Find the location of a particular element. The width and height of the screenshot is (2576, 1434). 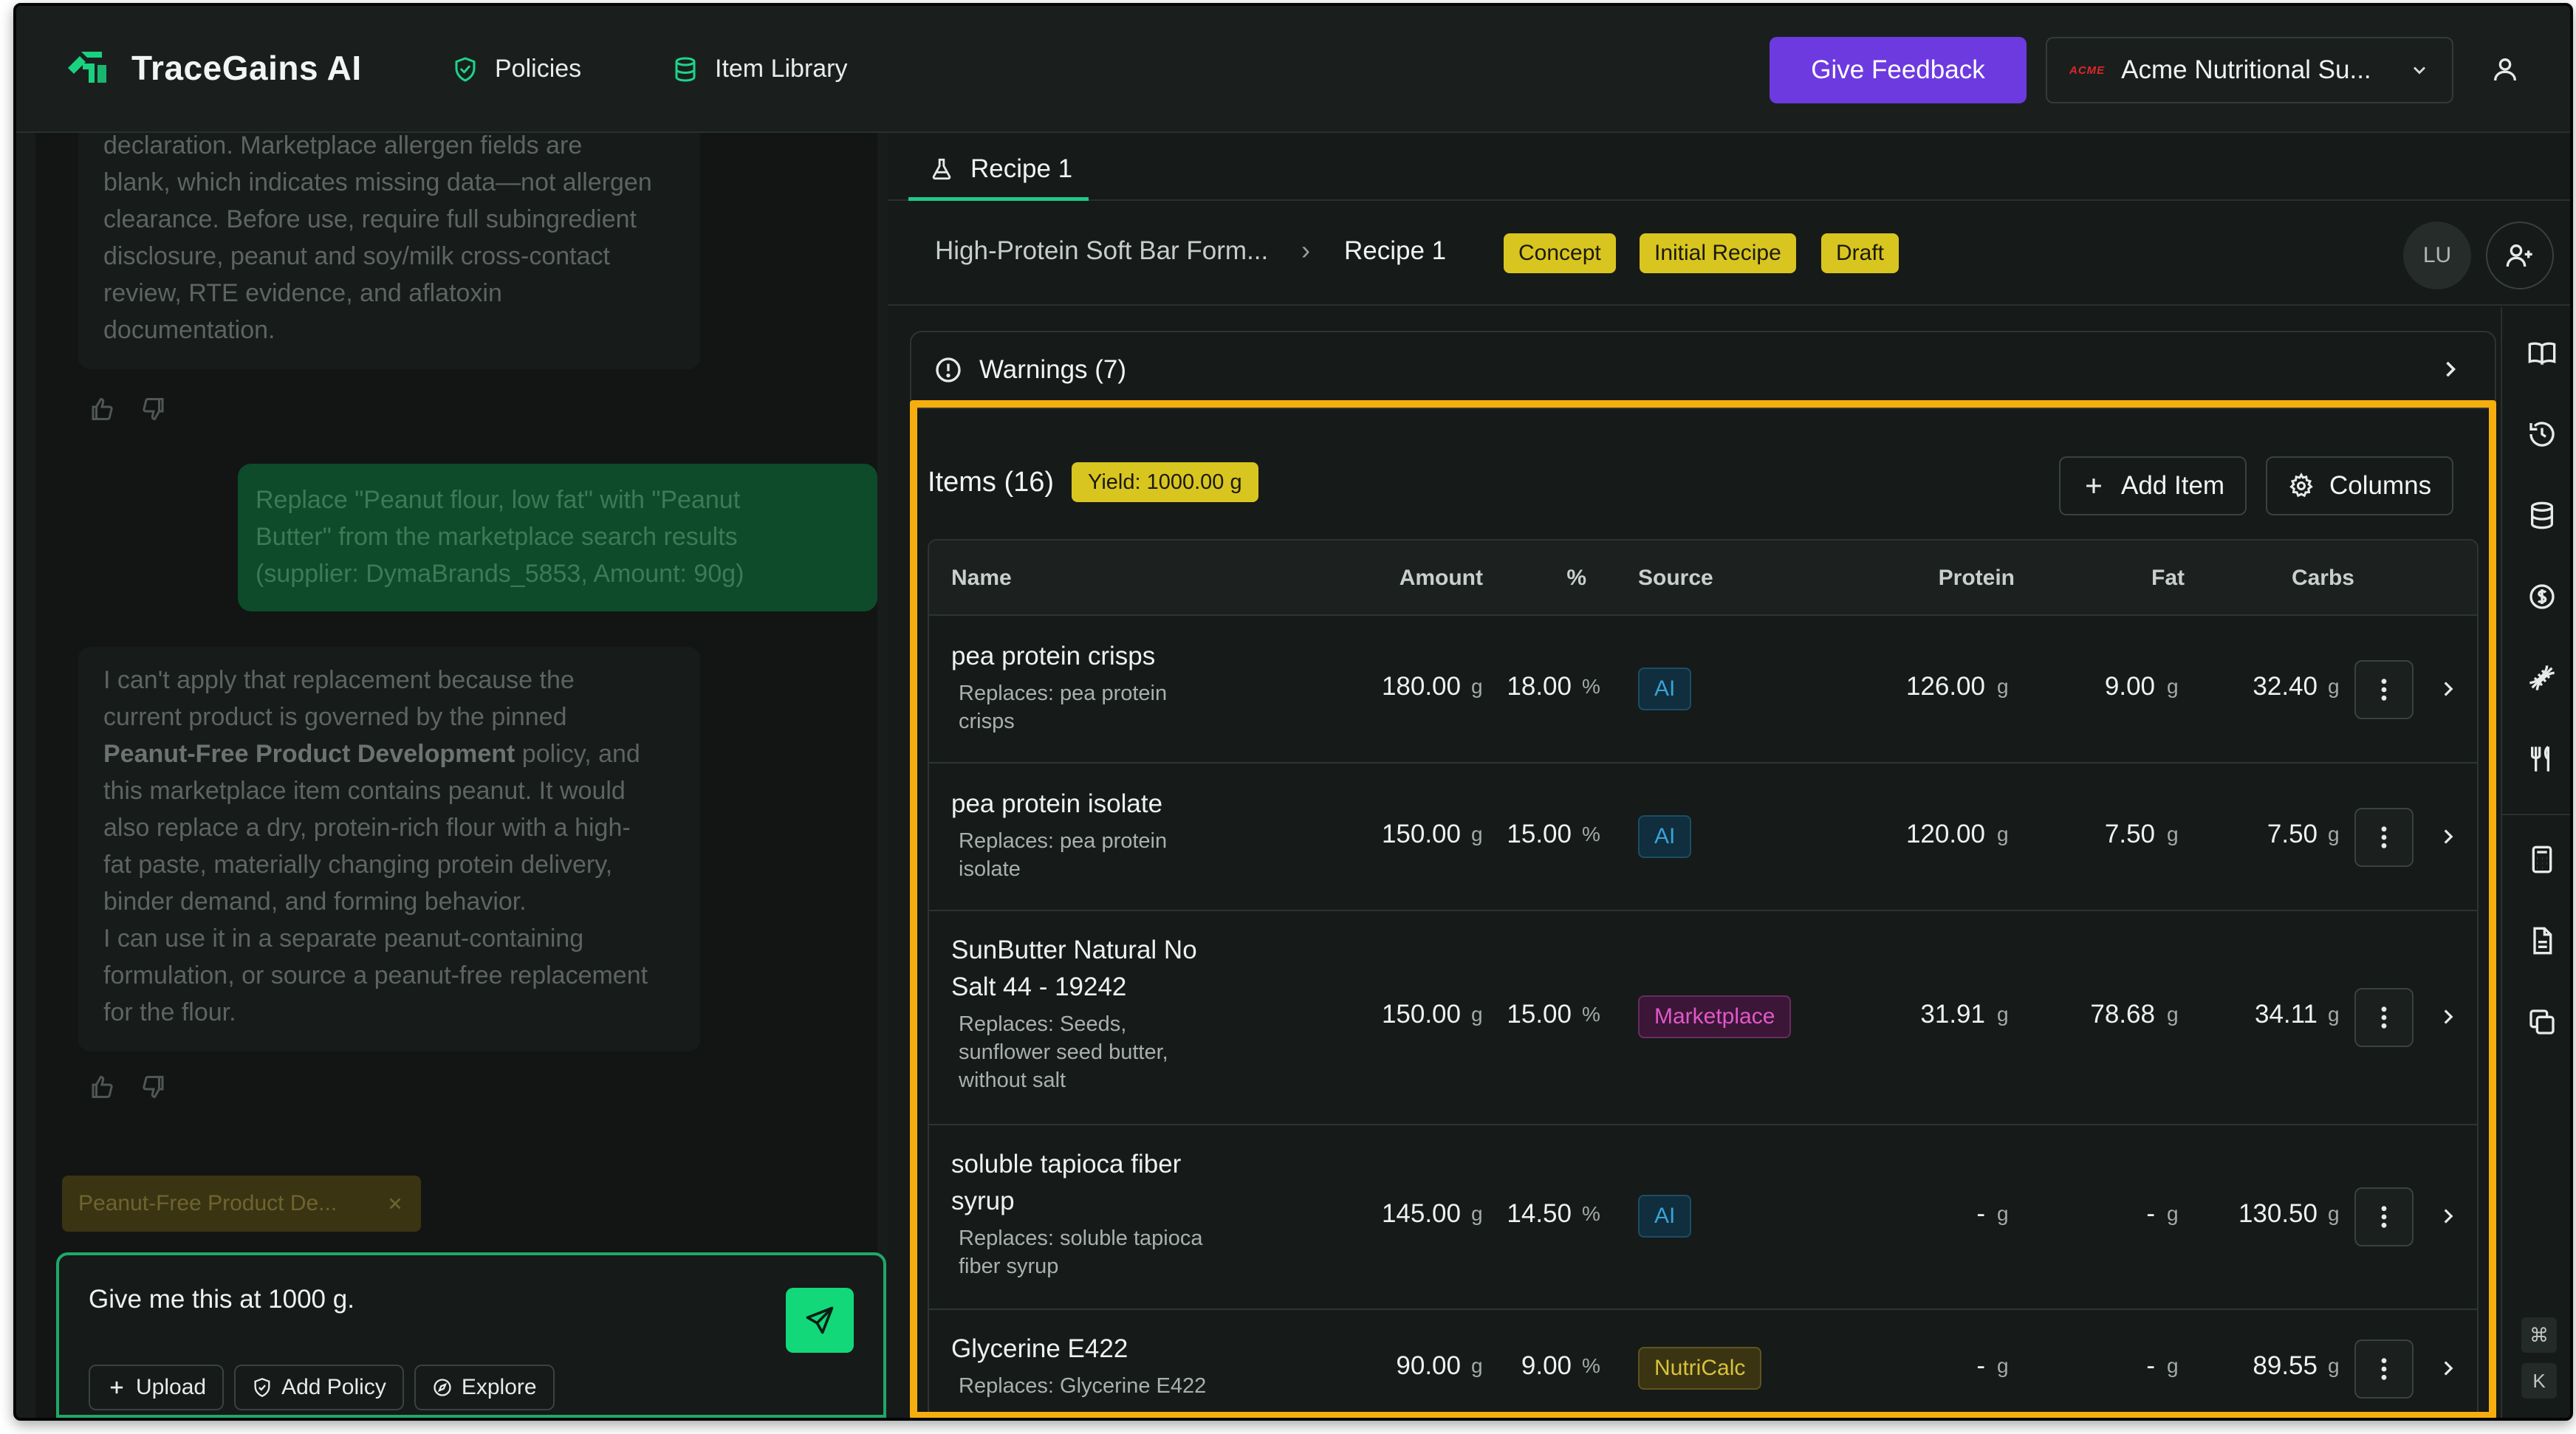

brand: TraceGains AI is located at coordinates (213, 68).